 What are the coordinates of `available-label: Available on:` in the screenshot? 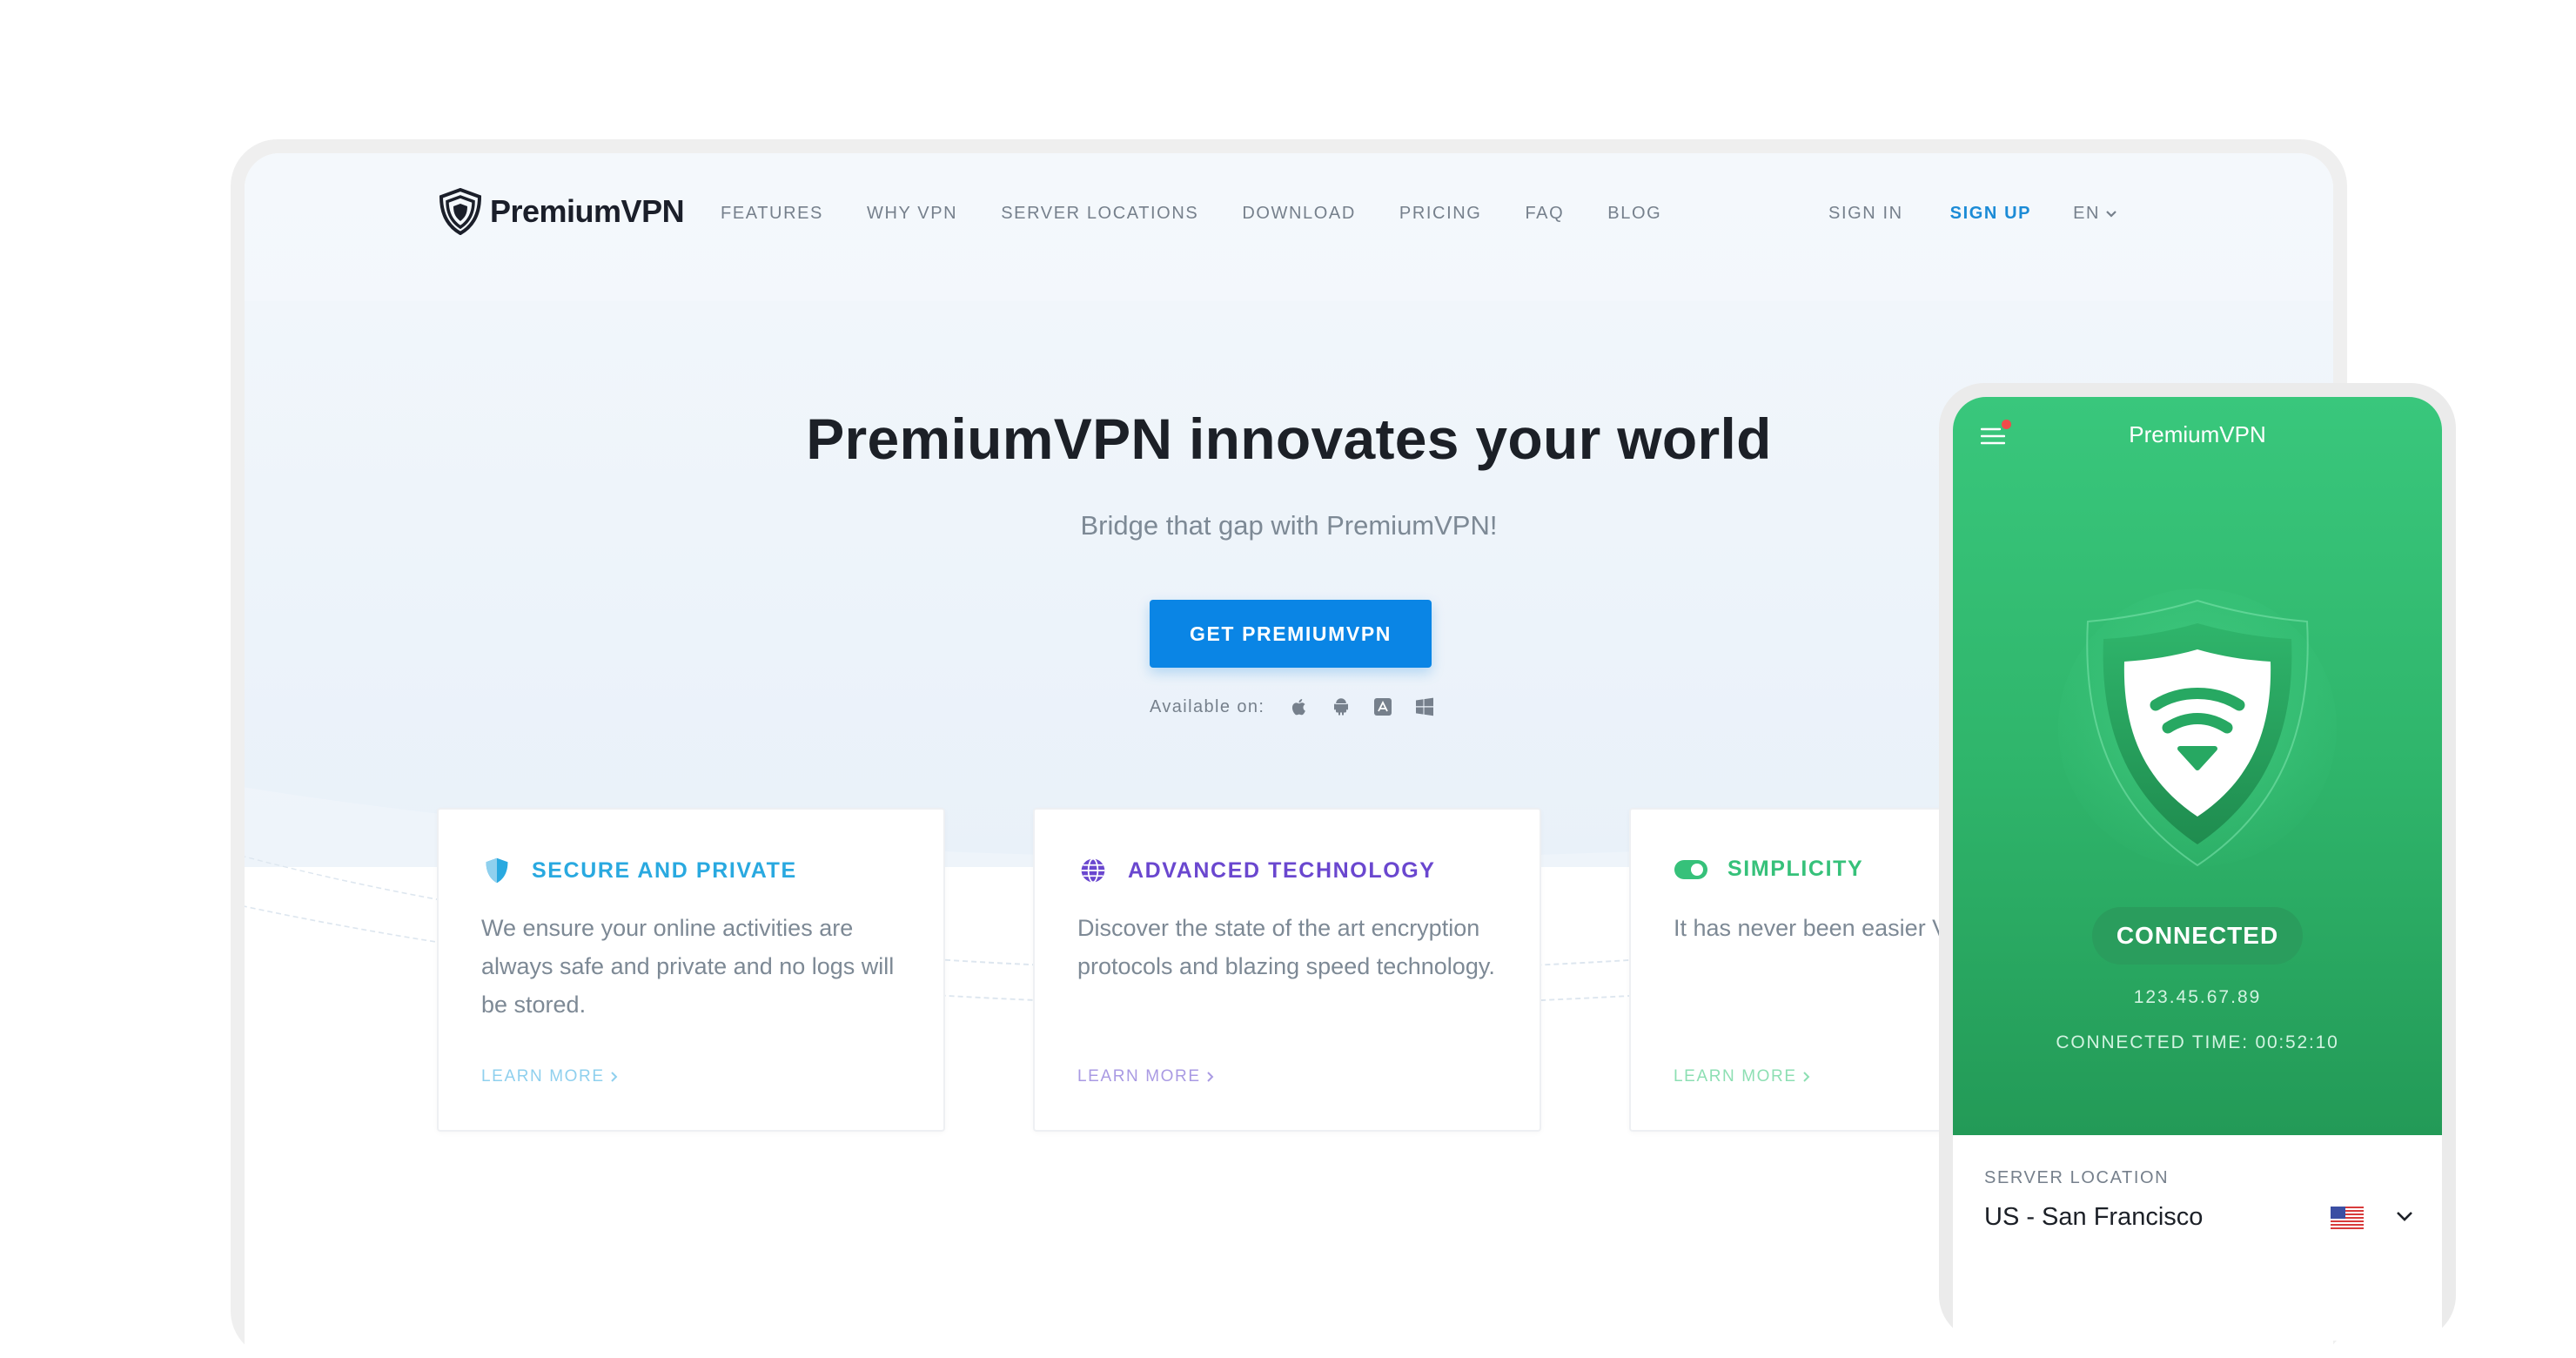 It's located at (1207, 706).